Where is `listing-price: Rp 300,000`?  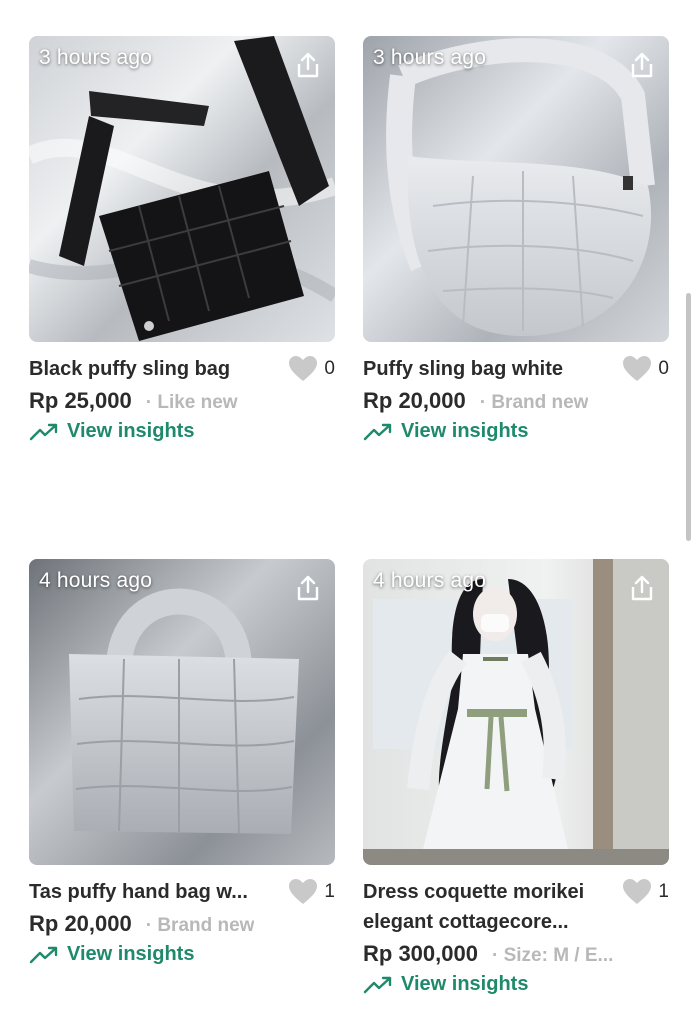
listing-price: Rp 300,000 is located at coordinates (420, 953).